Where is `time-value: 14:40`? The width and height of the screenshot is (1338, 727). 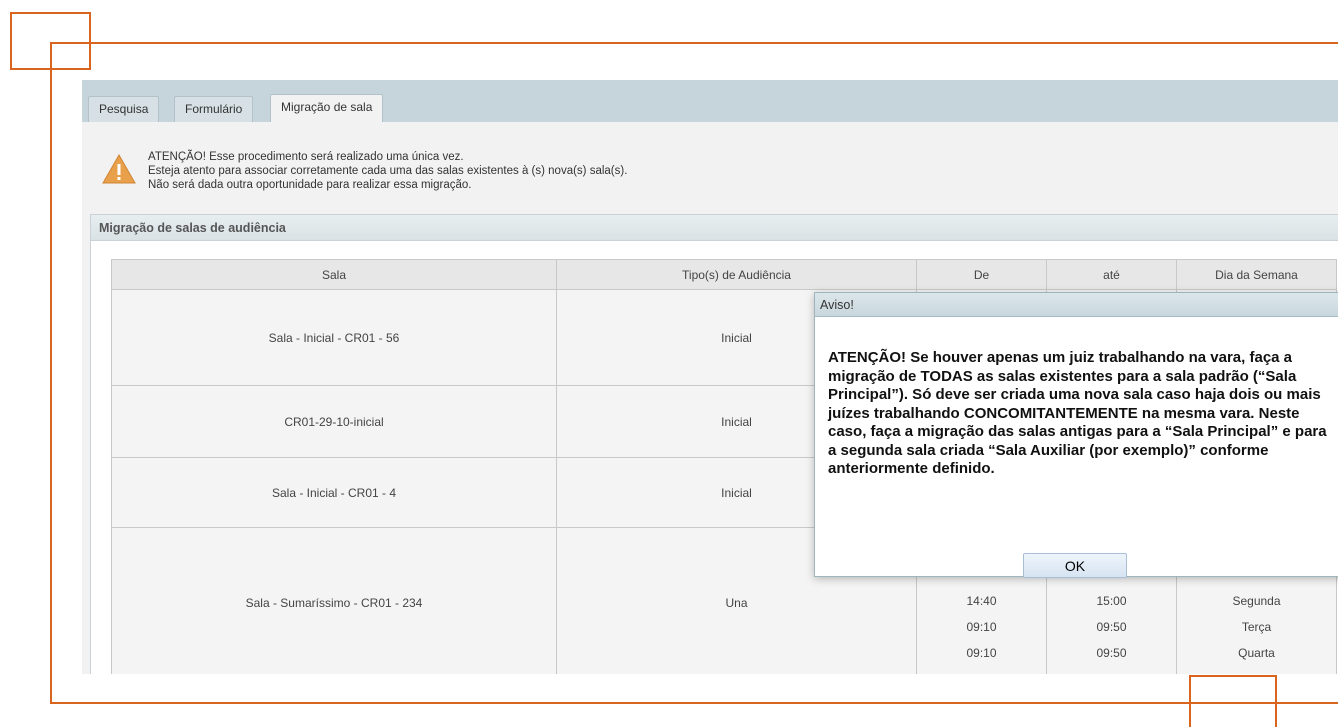 time-value: 14:40 is located at coordinates (981, 600).